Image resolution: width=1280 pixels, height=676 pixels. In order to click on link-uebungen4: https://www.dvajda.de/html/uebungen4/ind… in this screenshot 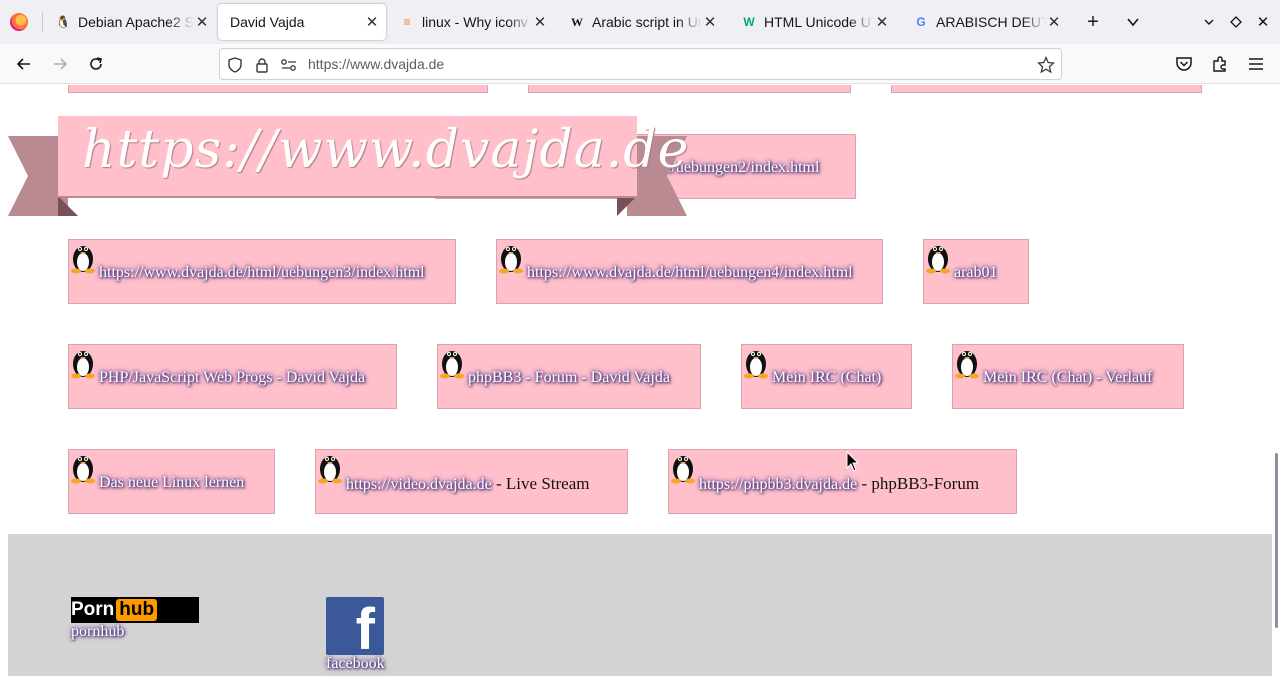, I will do `click(690, 273)`.